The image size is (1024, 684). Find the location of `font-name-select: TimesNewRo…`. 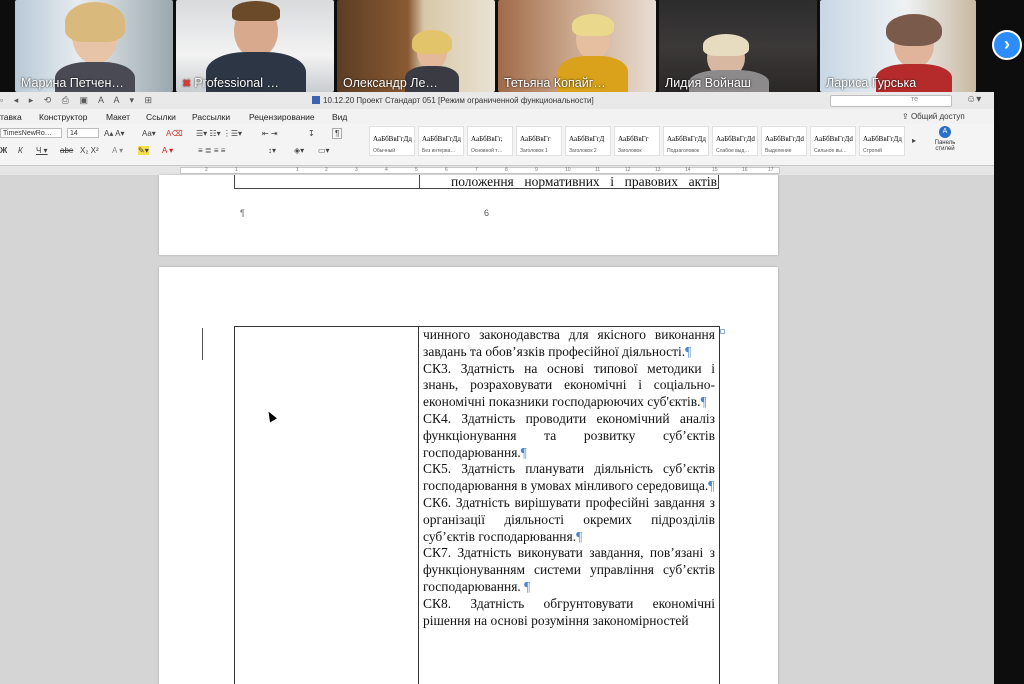

font-name-select: TimesNewRo… is located at coordinates (31, 133).